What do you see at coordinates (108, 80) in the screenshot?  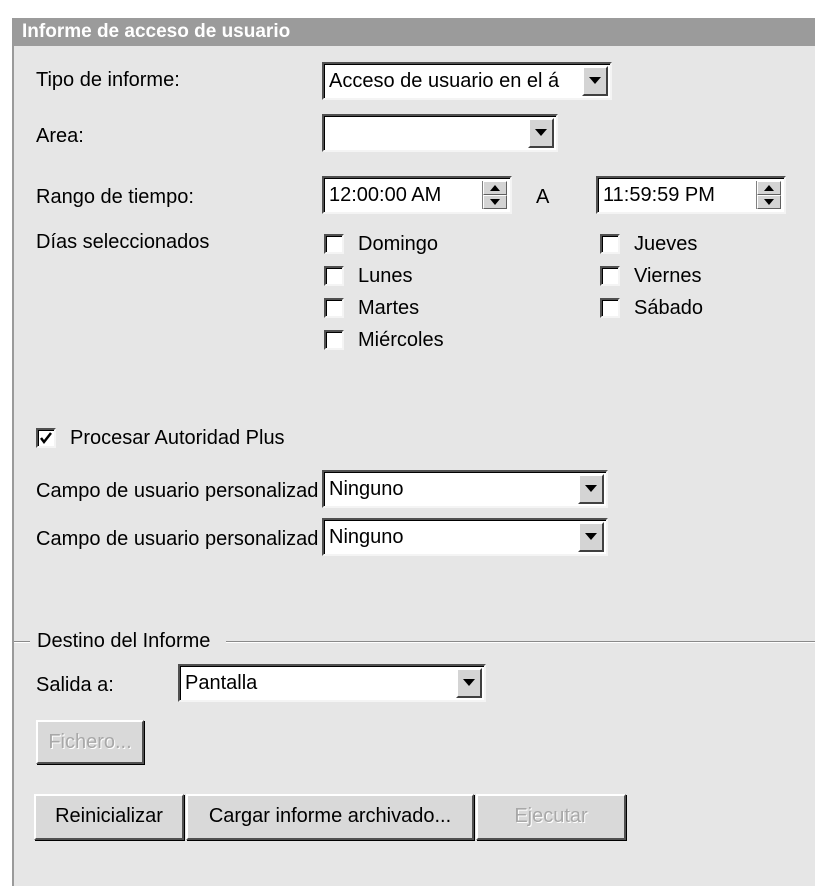 I see `report-type-label: Tipo de informe:` at bounding box center [108, 80].